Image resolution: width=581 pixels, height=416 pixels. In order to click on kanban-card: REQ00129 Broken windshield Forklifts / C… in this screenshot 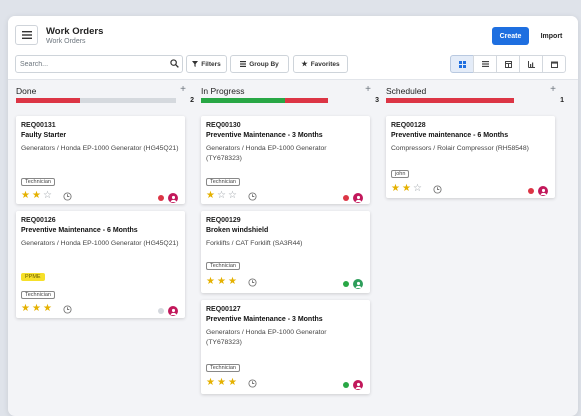, I will do `click(285, 252)`.